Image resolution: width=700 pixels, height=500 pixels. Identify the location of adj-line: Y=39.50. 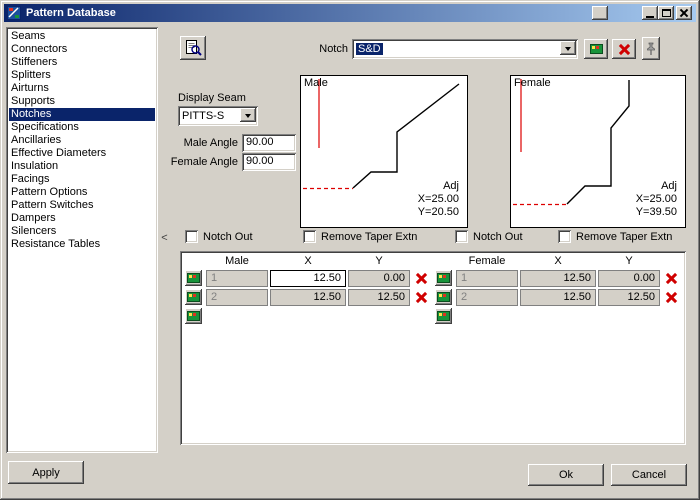
(656, 212).